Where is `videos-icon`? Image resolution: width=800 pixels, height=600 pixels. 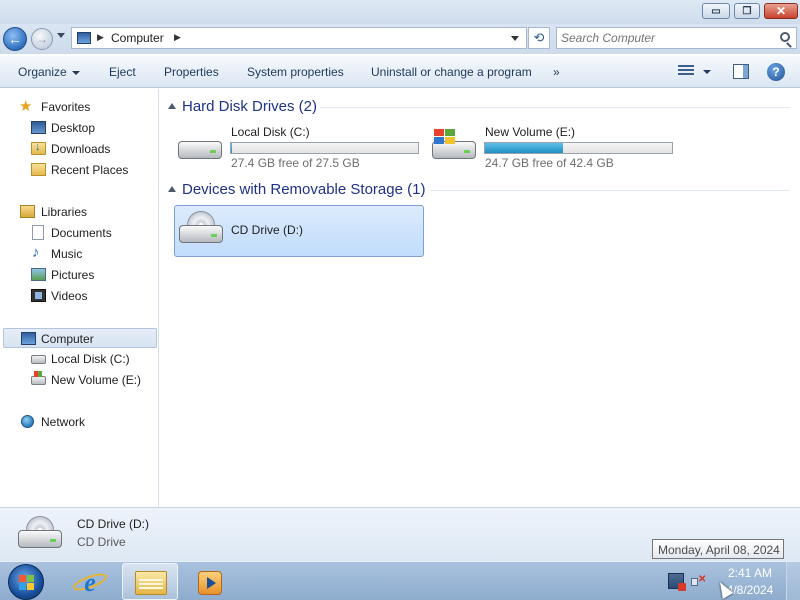 videos-icon is located at coordinates (38, 295).